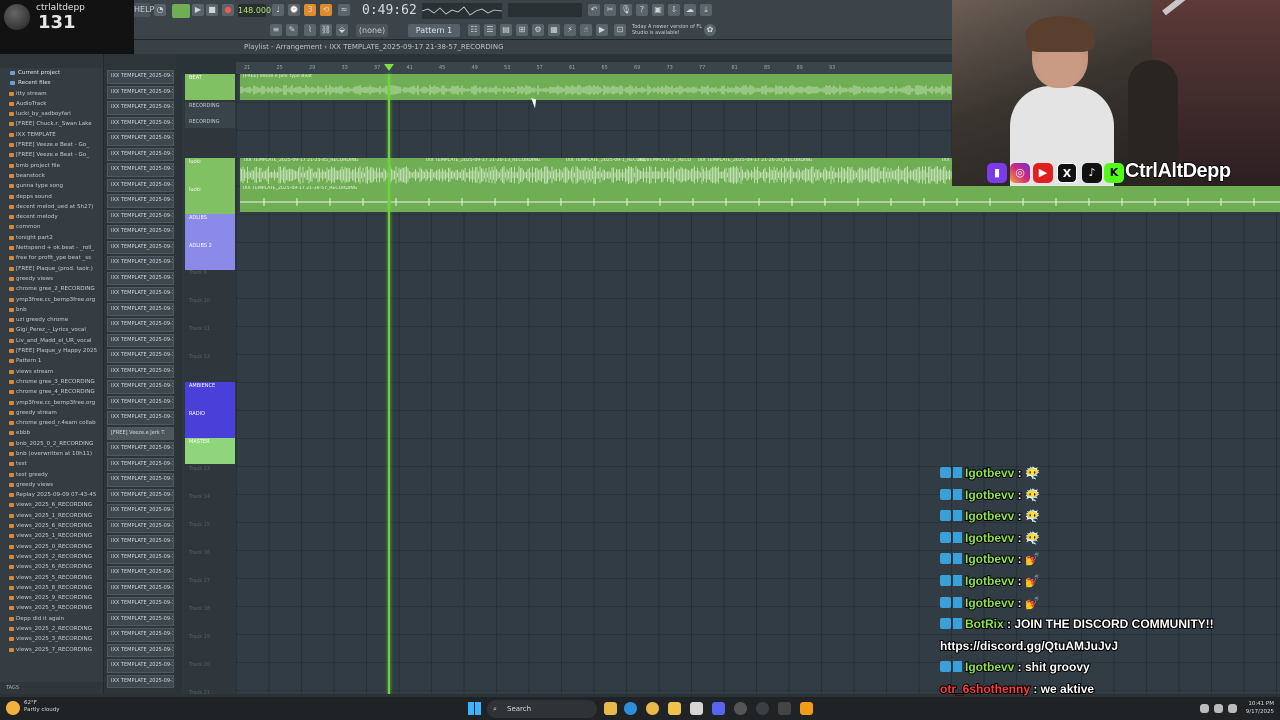 The height and width of the screenshot is (720, 1280). Describe the element at coordinates (42, 707) in the screenshot. I see `weather-widget: 62°F Partly cloudy` at that location.